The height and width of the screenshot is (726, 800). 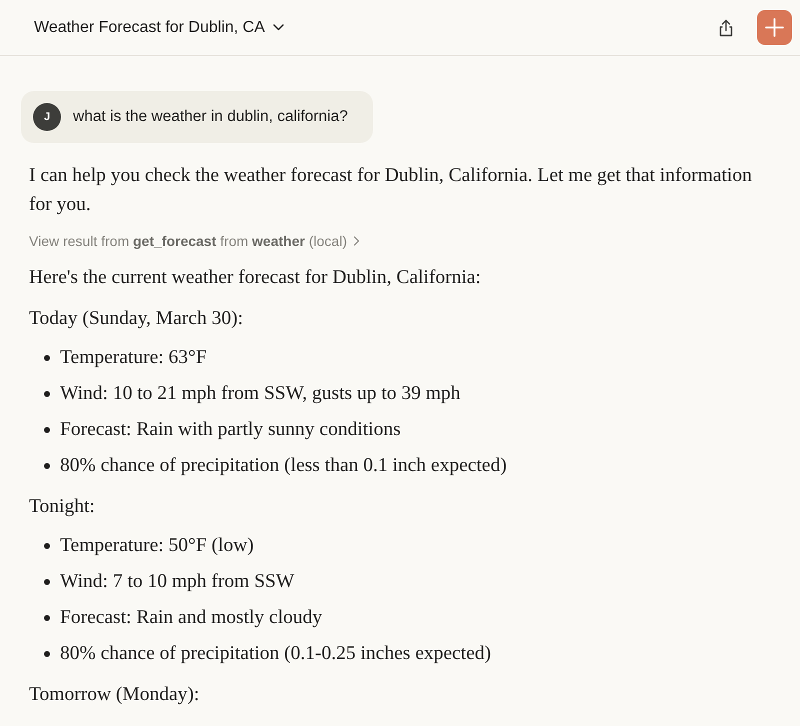 What do you see at coordinates (278, 27) in the screenshot?
I see `chevron-down-icon` at bounding box center [278, 27].